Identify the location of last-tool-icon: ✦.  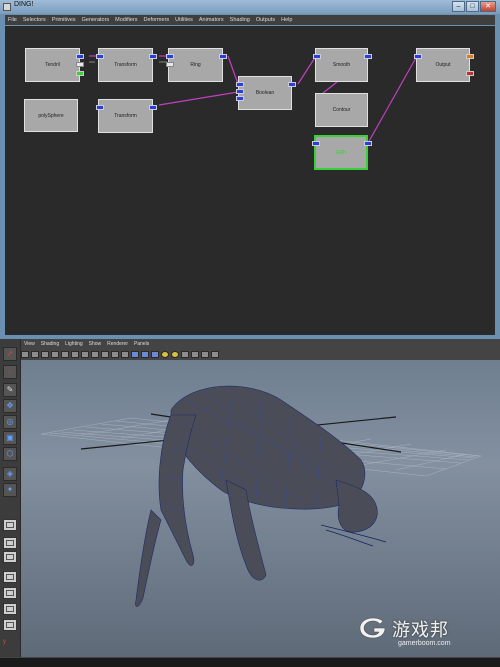
(10, 490).